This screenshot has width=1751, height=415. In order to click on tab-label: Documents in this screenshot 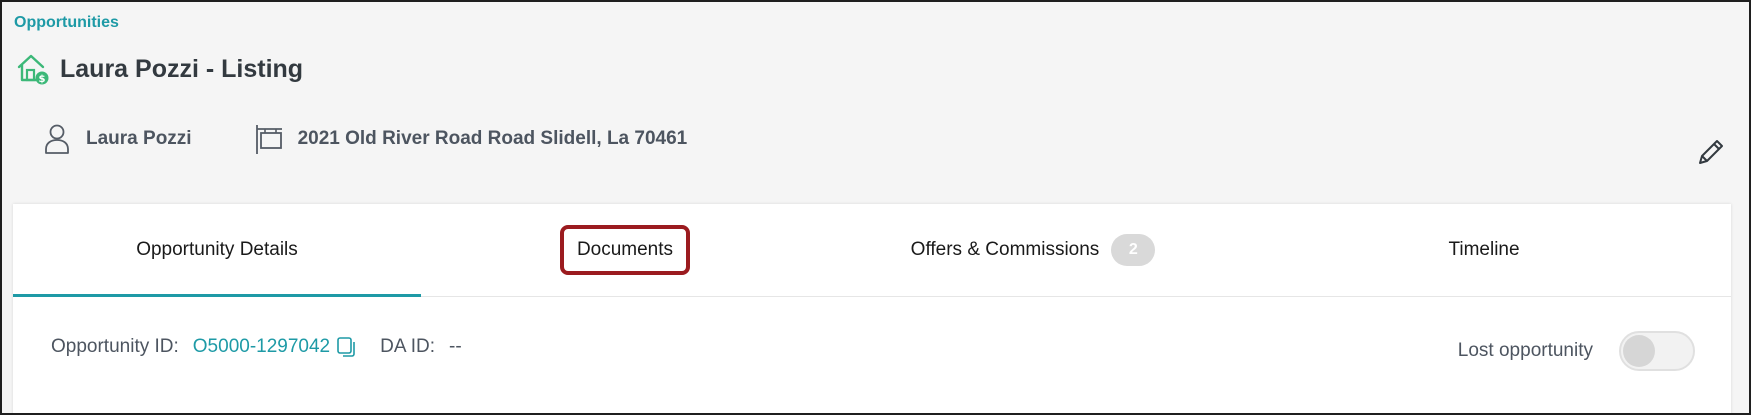, I will do `click(625, 250)`.